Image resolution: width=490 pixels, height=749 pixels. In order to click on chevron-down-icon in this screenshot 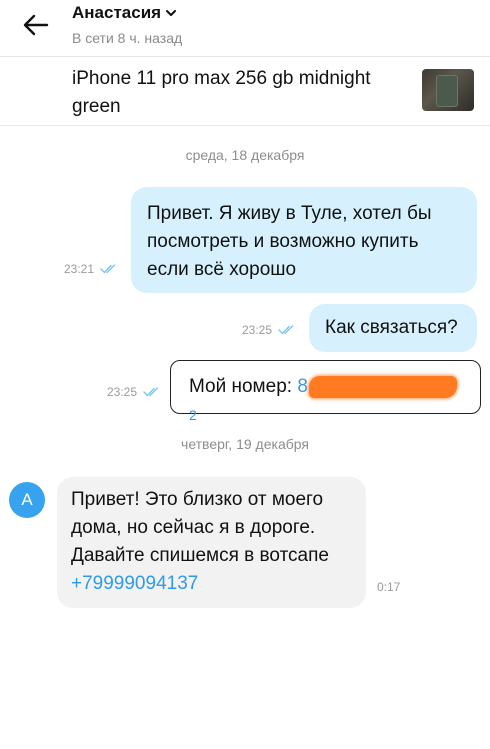, I will do `click(171, 13)`.